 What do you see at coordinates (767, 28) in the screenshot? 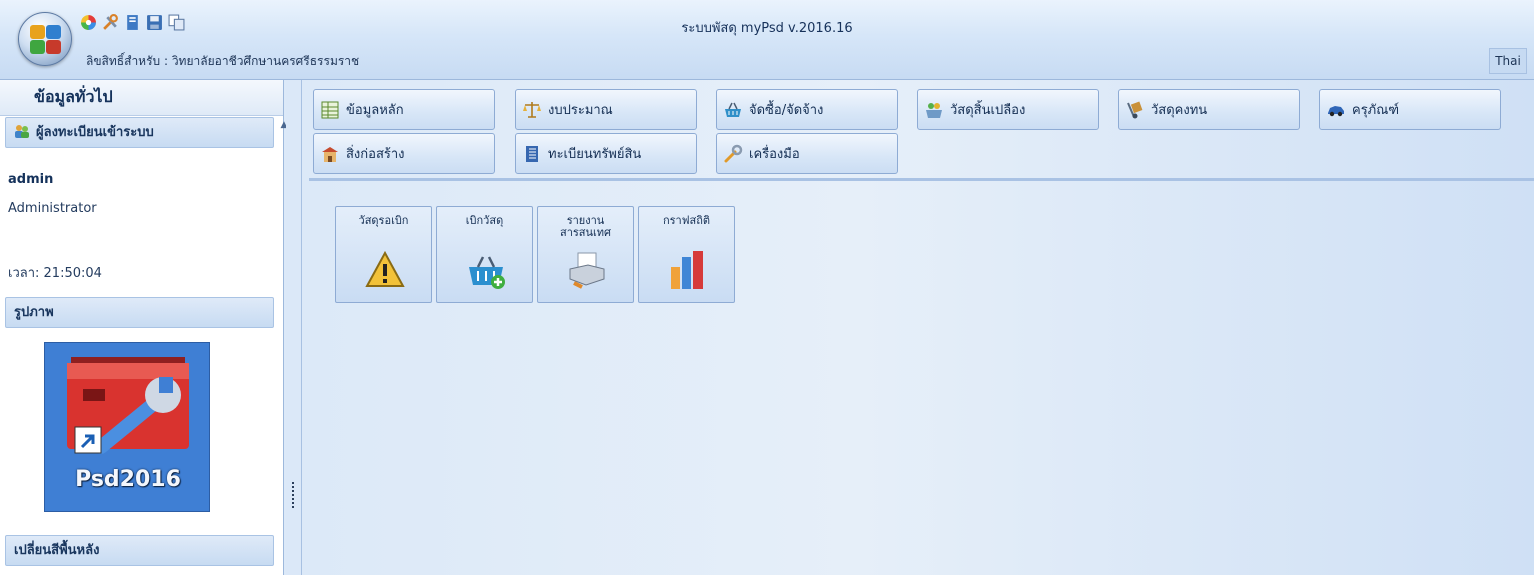
I see `window-title: ระบบพัสดุ myPsd v.2016.16` at bounding box center [767, 28].